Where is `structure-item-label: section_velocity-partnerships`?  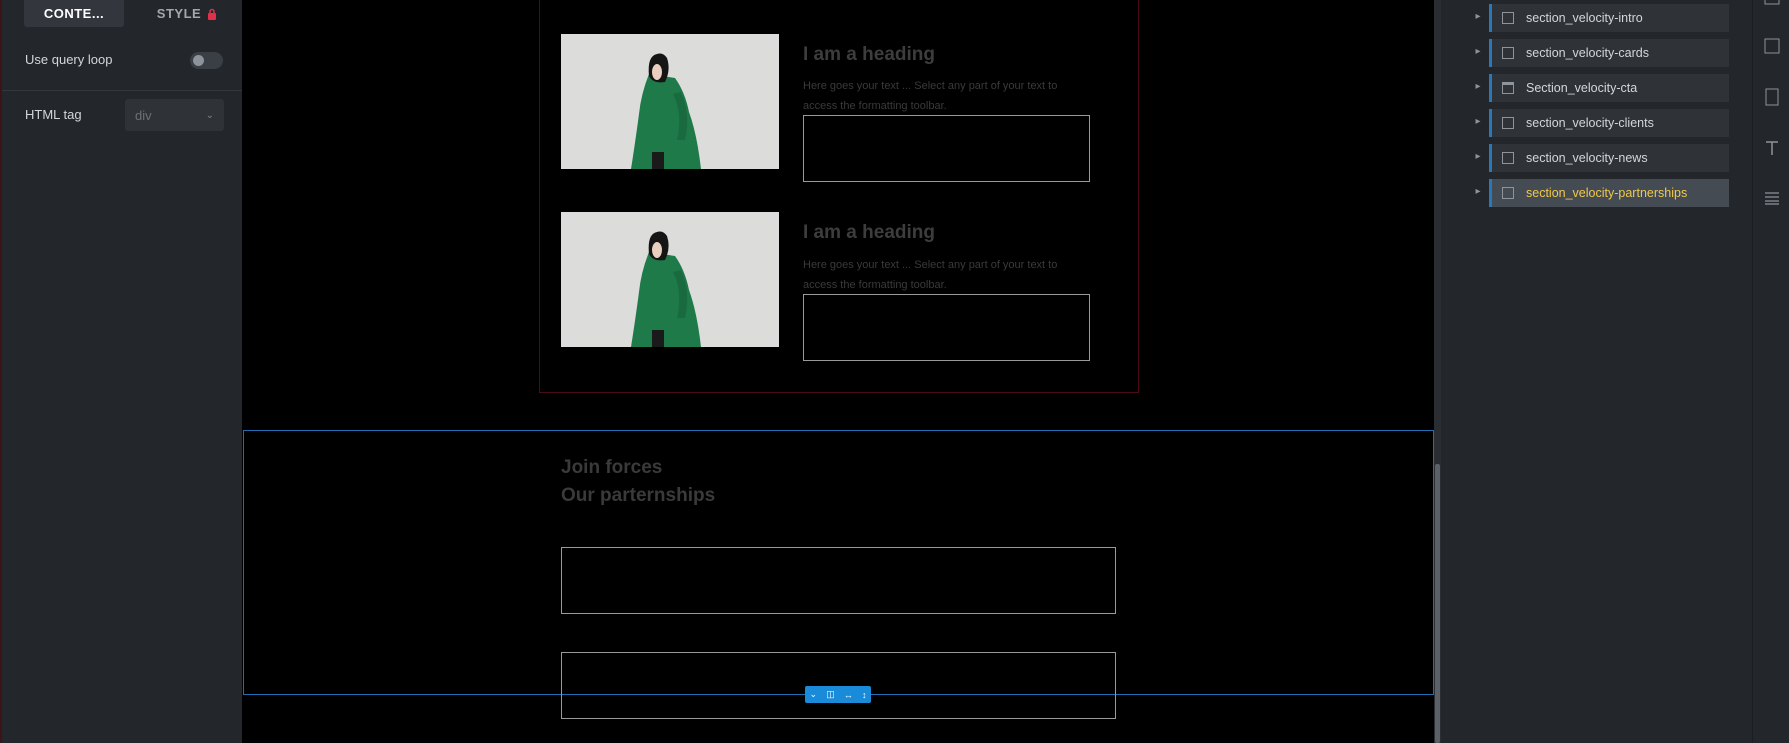 structure-item-label: section_velocity-partnerships is located at coordinates (1607, 193).